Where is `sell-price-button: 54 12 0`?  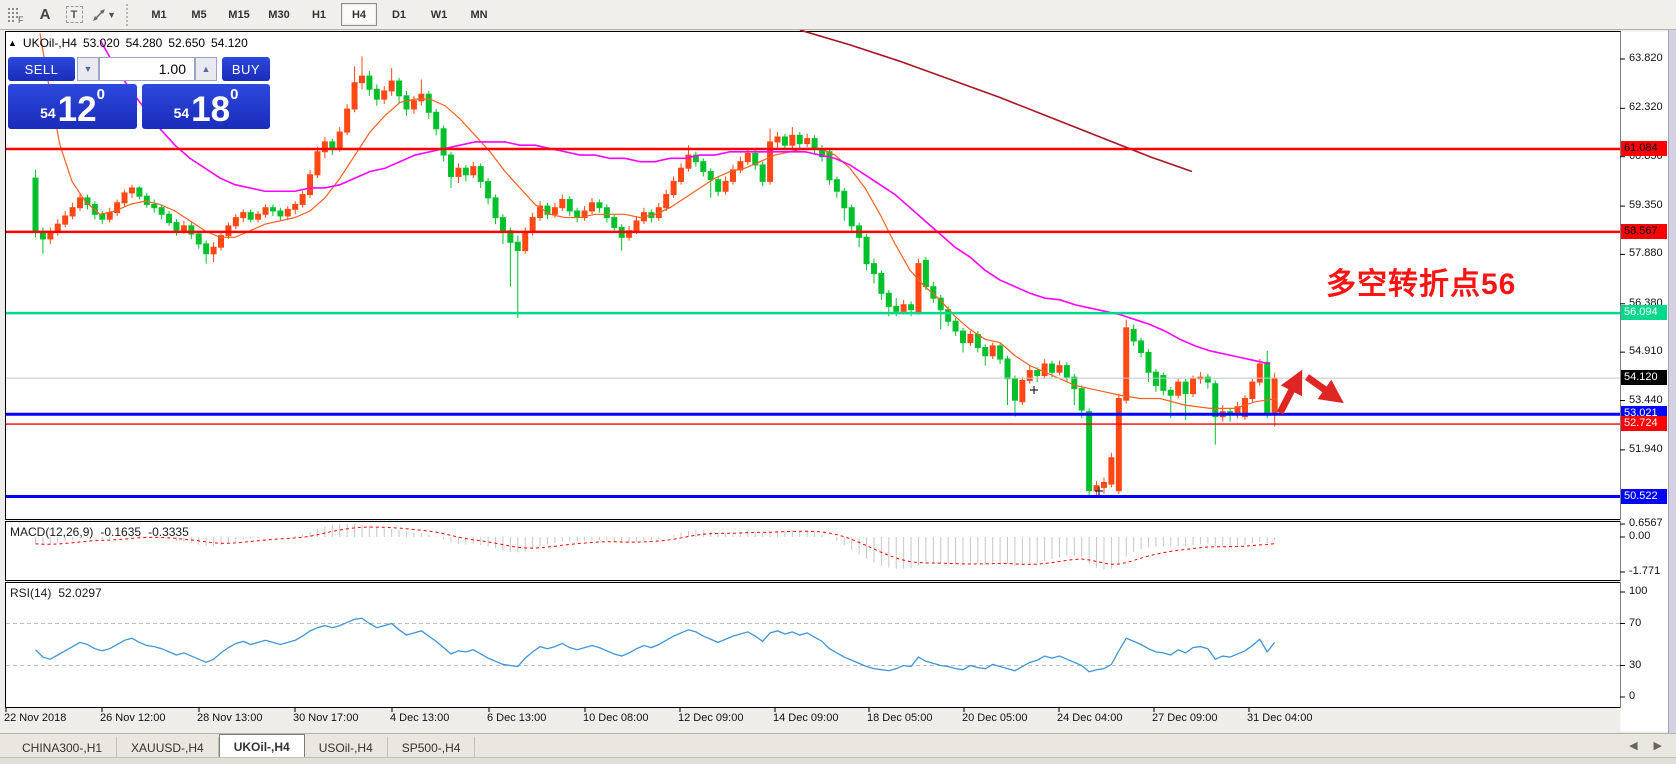 sell-price-button: 54 12 0 is located at coordinates (72, 106).